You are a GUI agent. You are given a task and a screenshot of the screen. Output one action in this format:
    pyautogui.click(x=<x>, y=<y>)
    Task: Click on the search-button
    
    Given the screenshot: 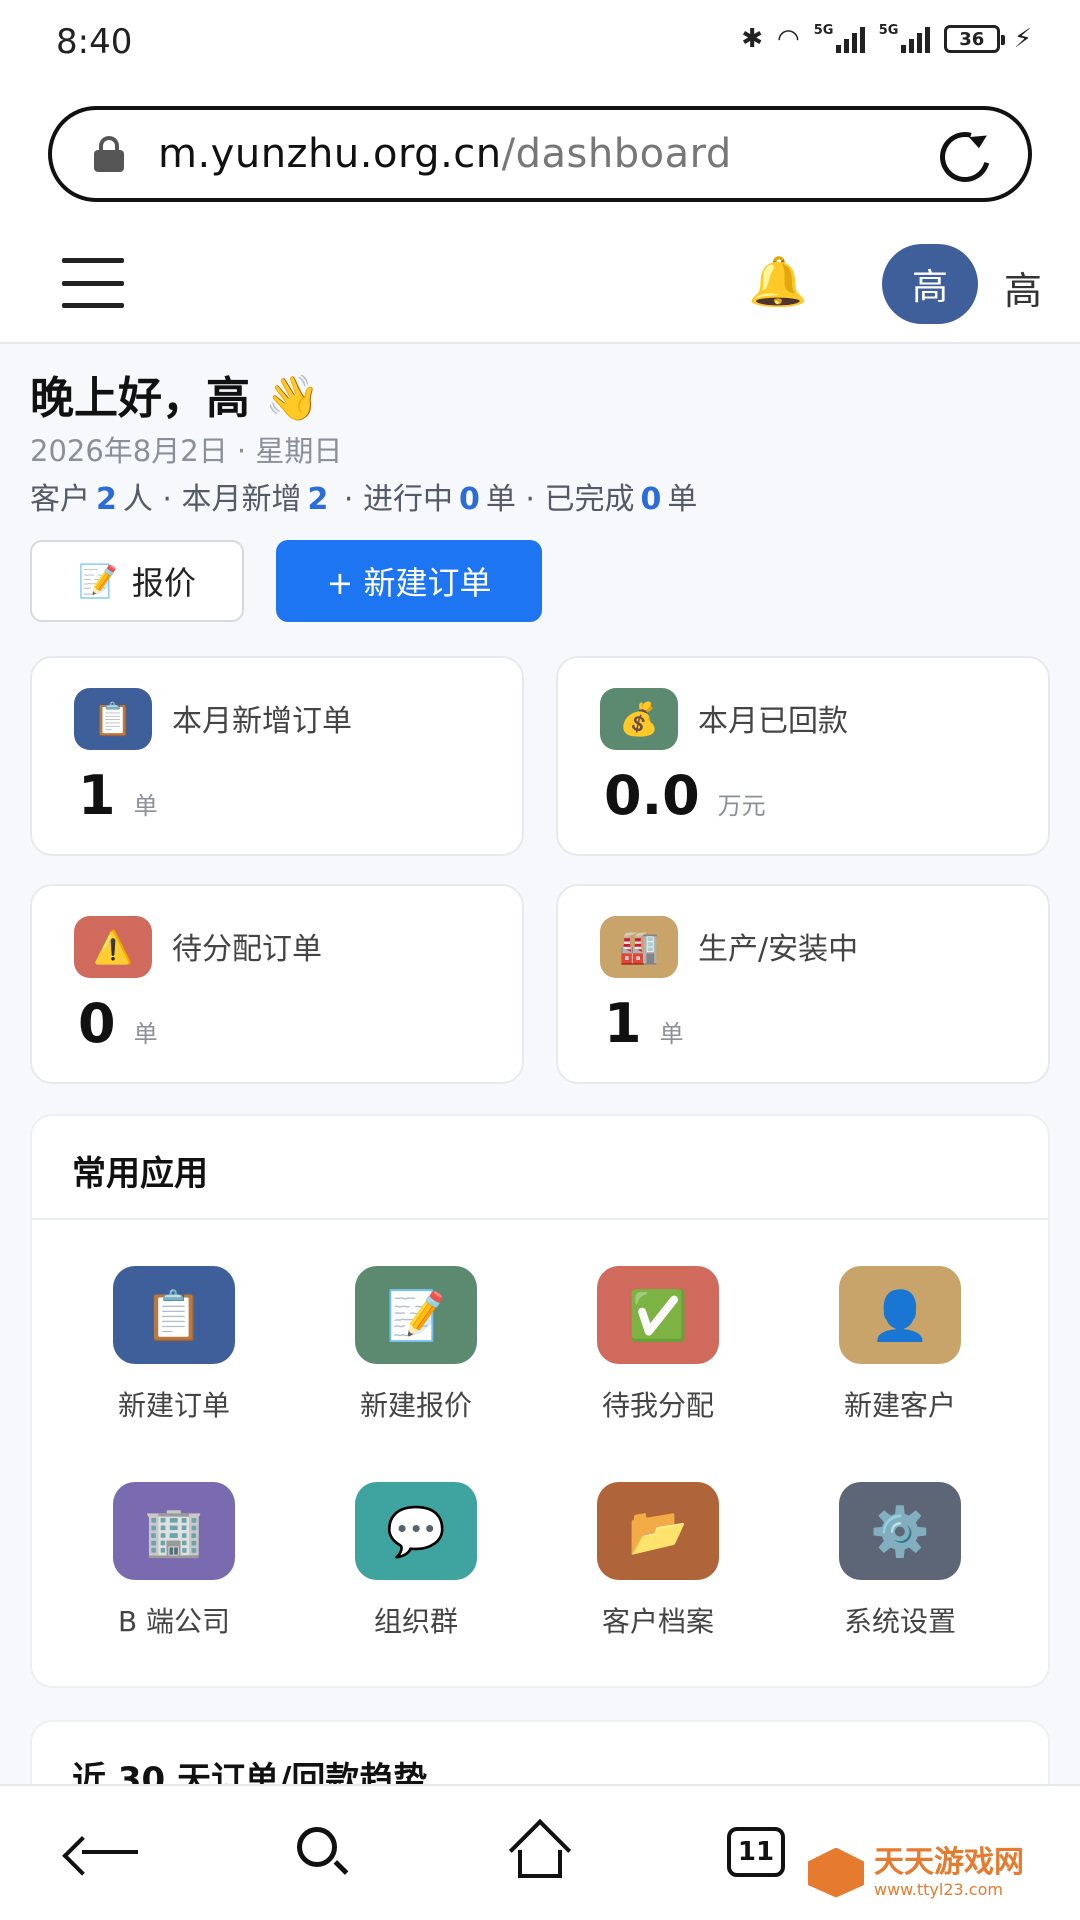 What is the action you would take?
    pyautogui.click(x=322, y=1852)
    